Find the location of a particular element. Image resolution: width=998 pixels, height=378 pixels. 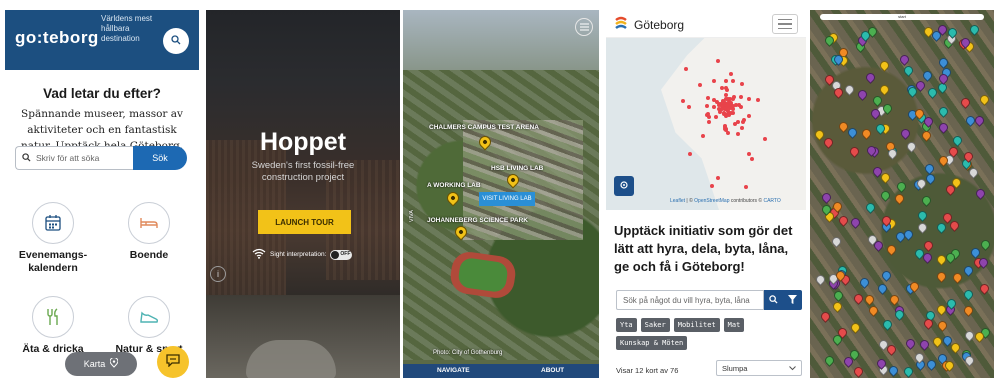

tag-yta: Yta is located at coordinates (626, 325).